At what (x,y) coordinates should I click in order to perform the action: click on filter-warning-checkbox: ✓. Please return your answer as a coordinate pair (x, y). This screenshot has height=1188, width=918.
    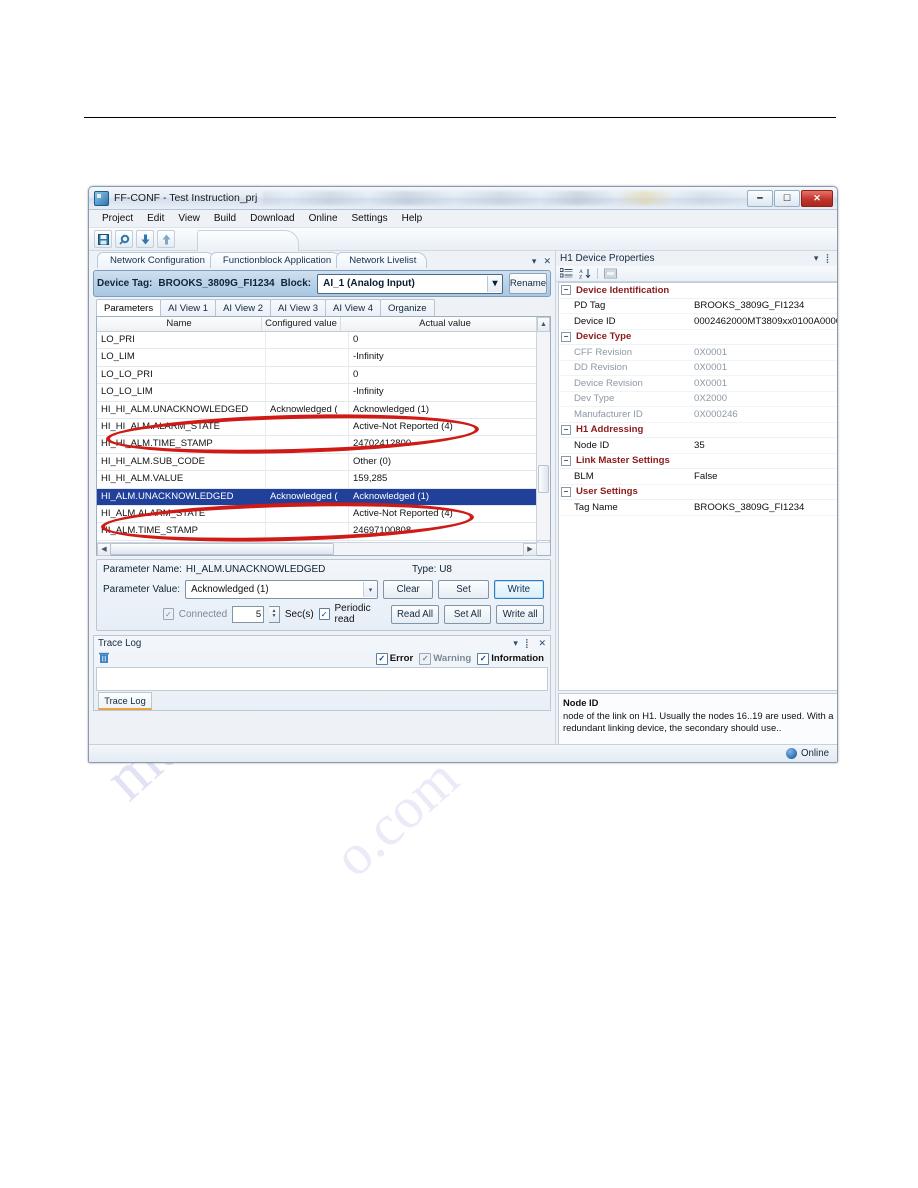
    Looking at the image, I should click on (425, 658).